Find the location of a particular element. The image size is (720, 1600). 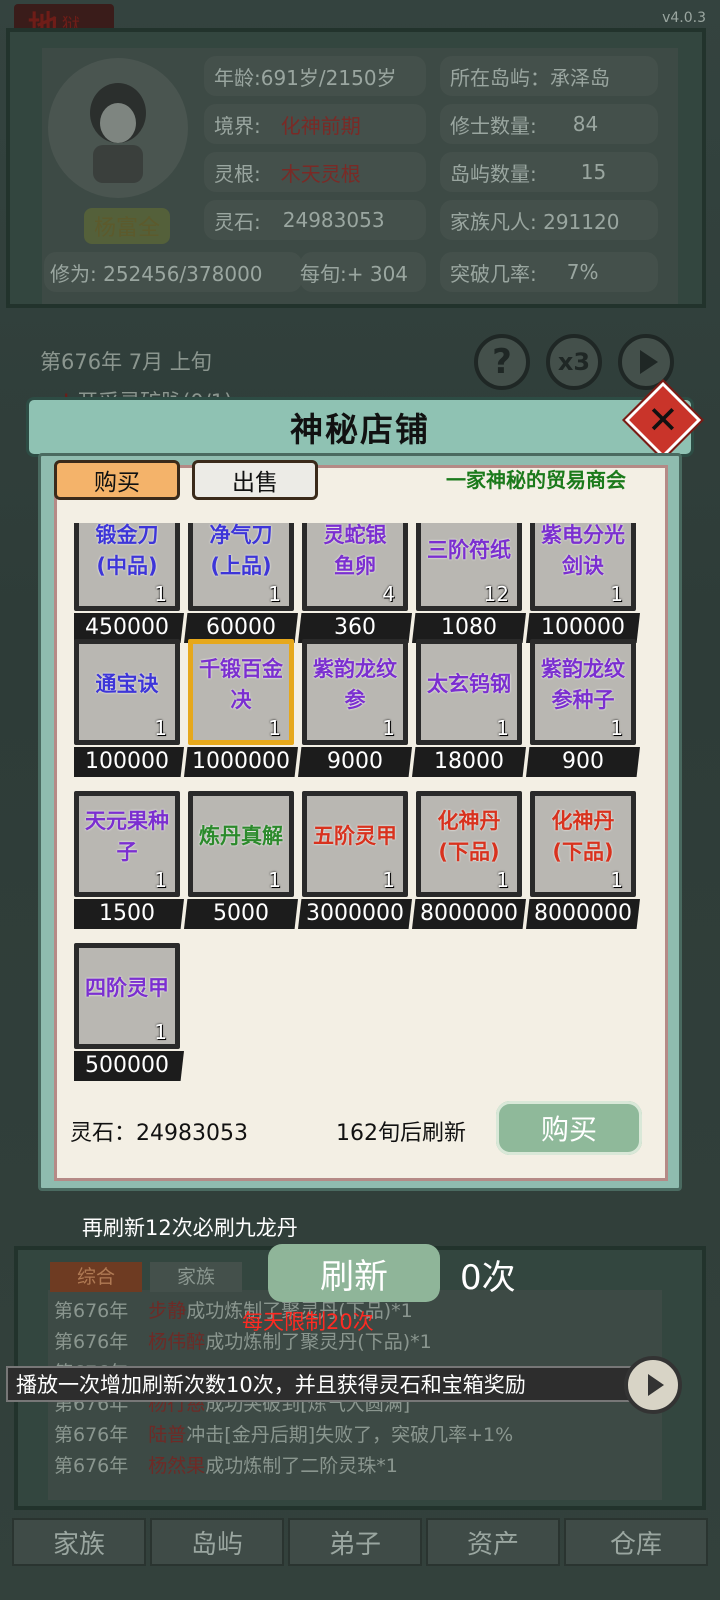

log-line: 第676年 陆普冲击[金丹后期]失败了，突破几率+1% is located at coordinates (284, 1435).